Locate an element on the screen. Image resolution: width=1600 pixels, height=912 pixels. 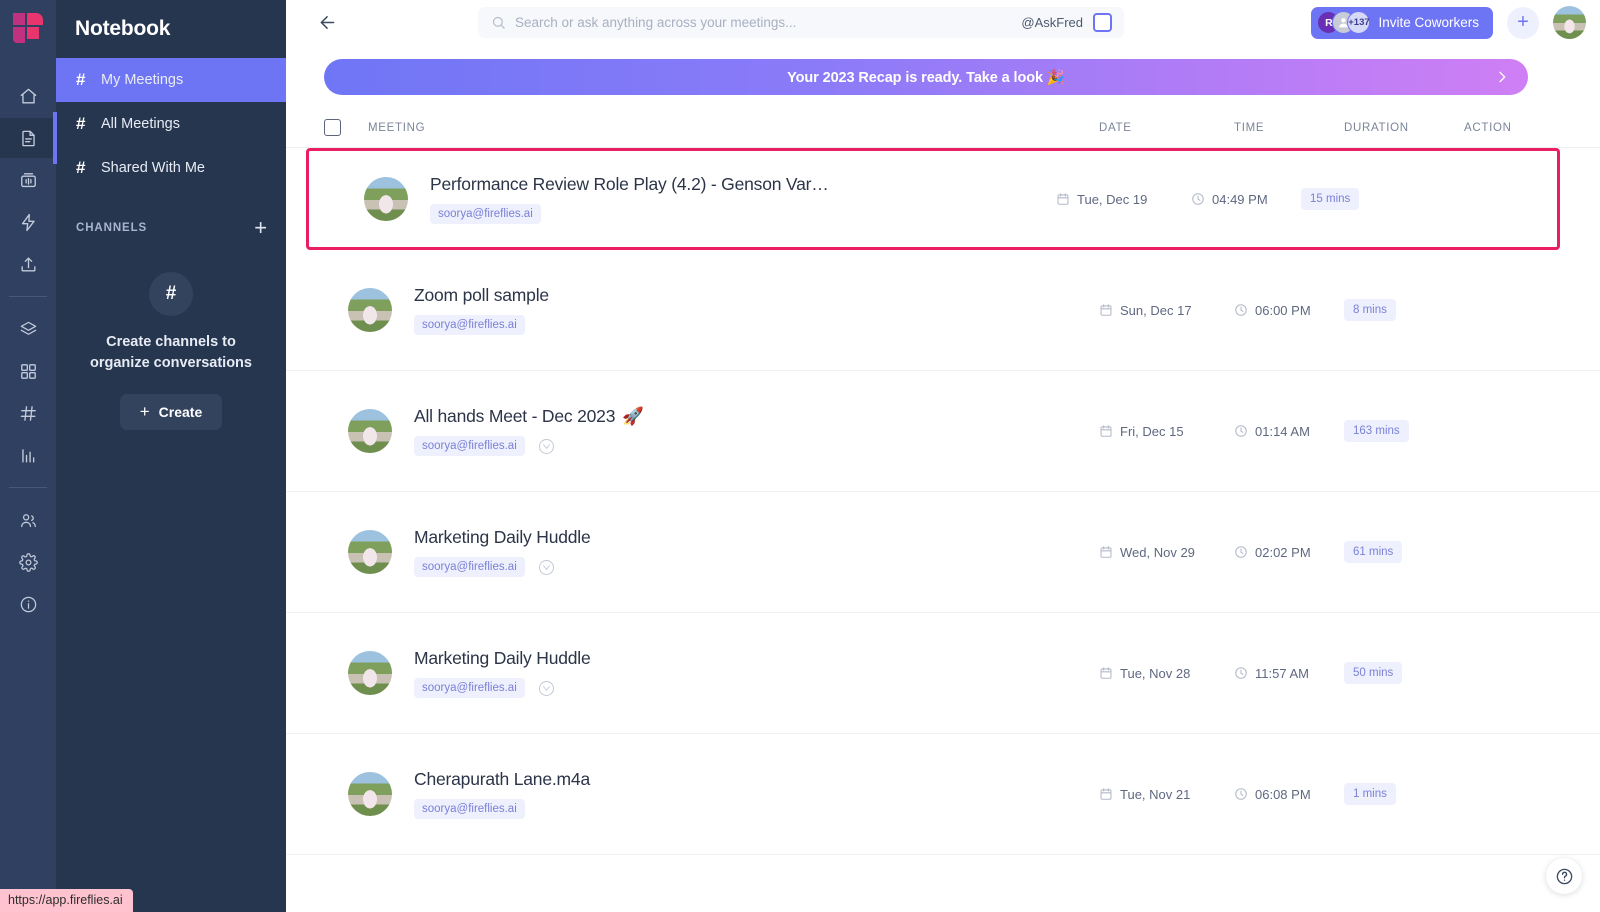
meeting-cell: Zoom poll sample soorya@fireflies.ai is located at coordinates (711, 310).